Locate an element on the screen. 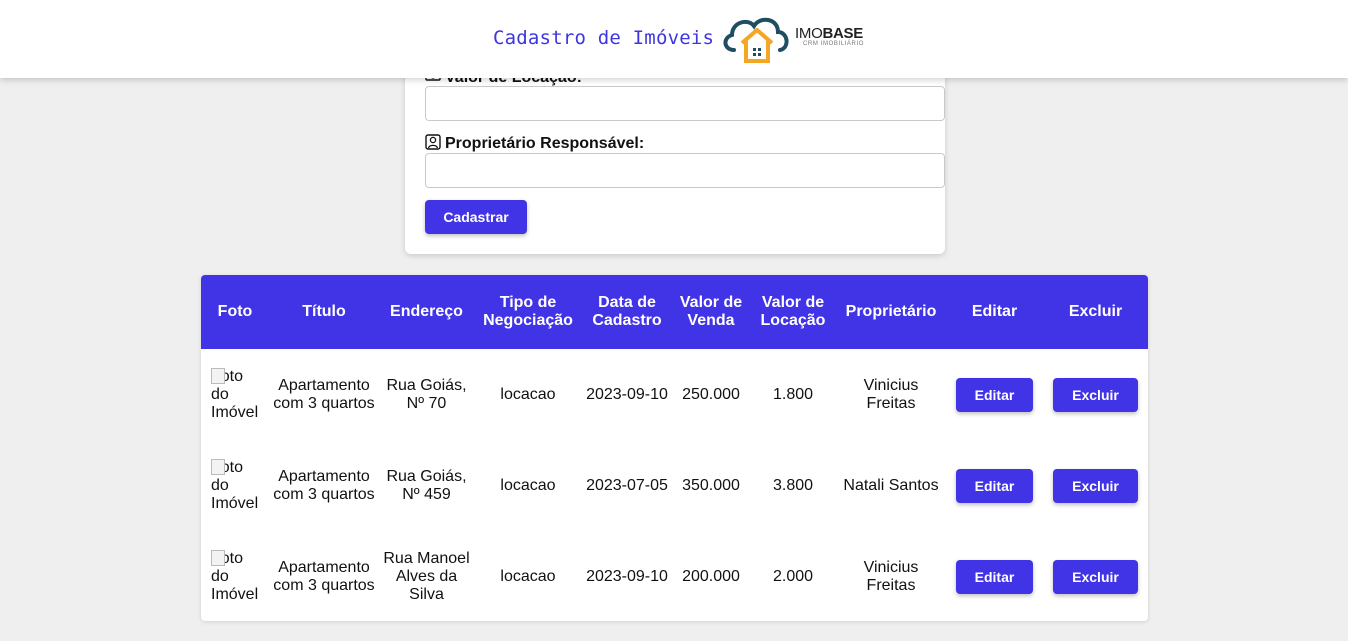  header-rent-value: Valor de Locação is located at coordinates (793, 311).